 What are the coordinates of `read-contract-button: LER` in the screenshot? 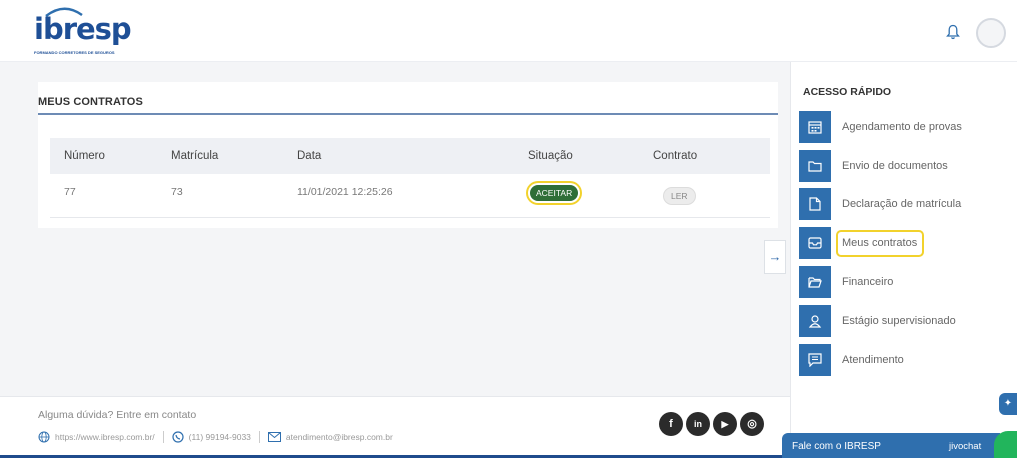 It's located at (679, 196).